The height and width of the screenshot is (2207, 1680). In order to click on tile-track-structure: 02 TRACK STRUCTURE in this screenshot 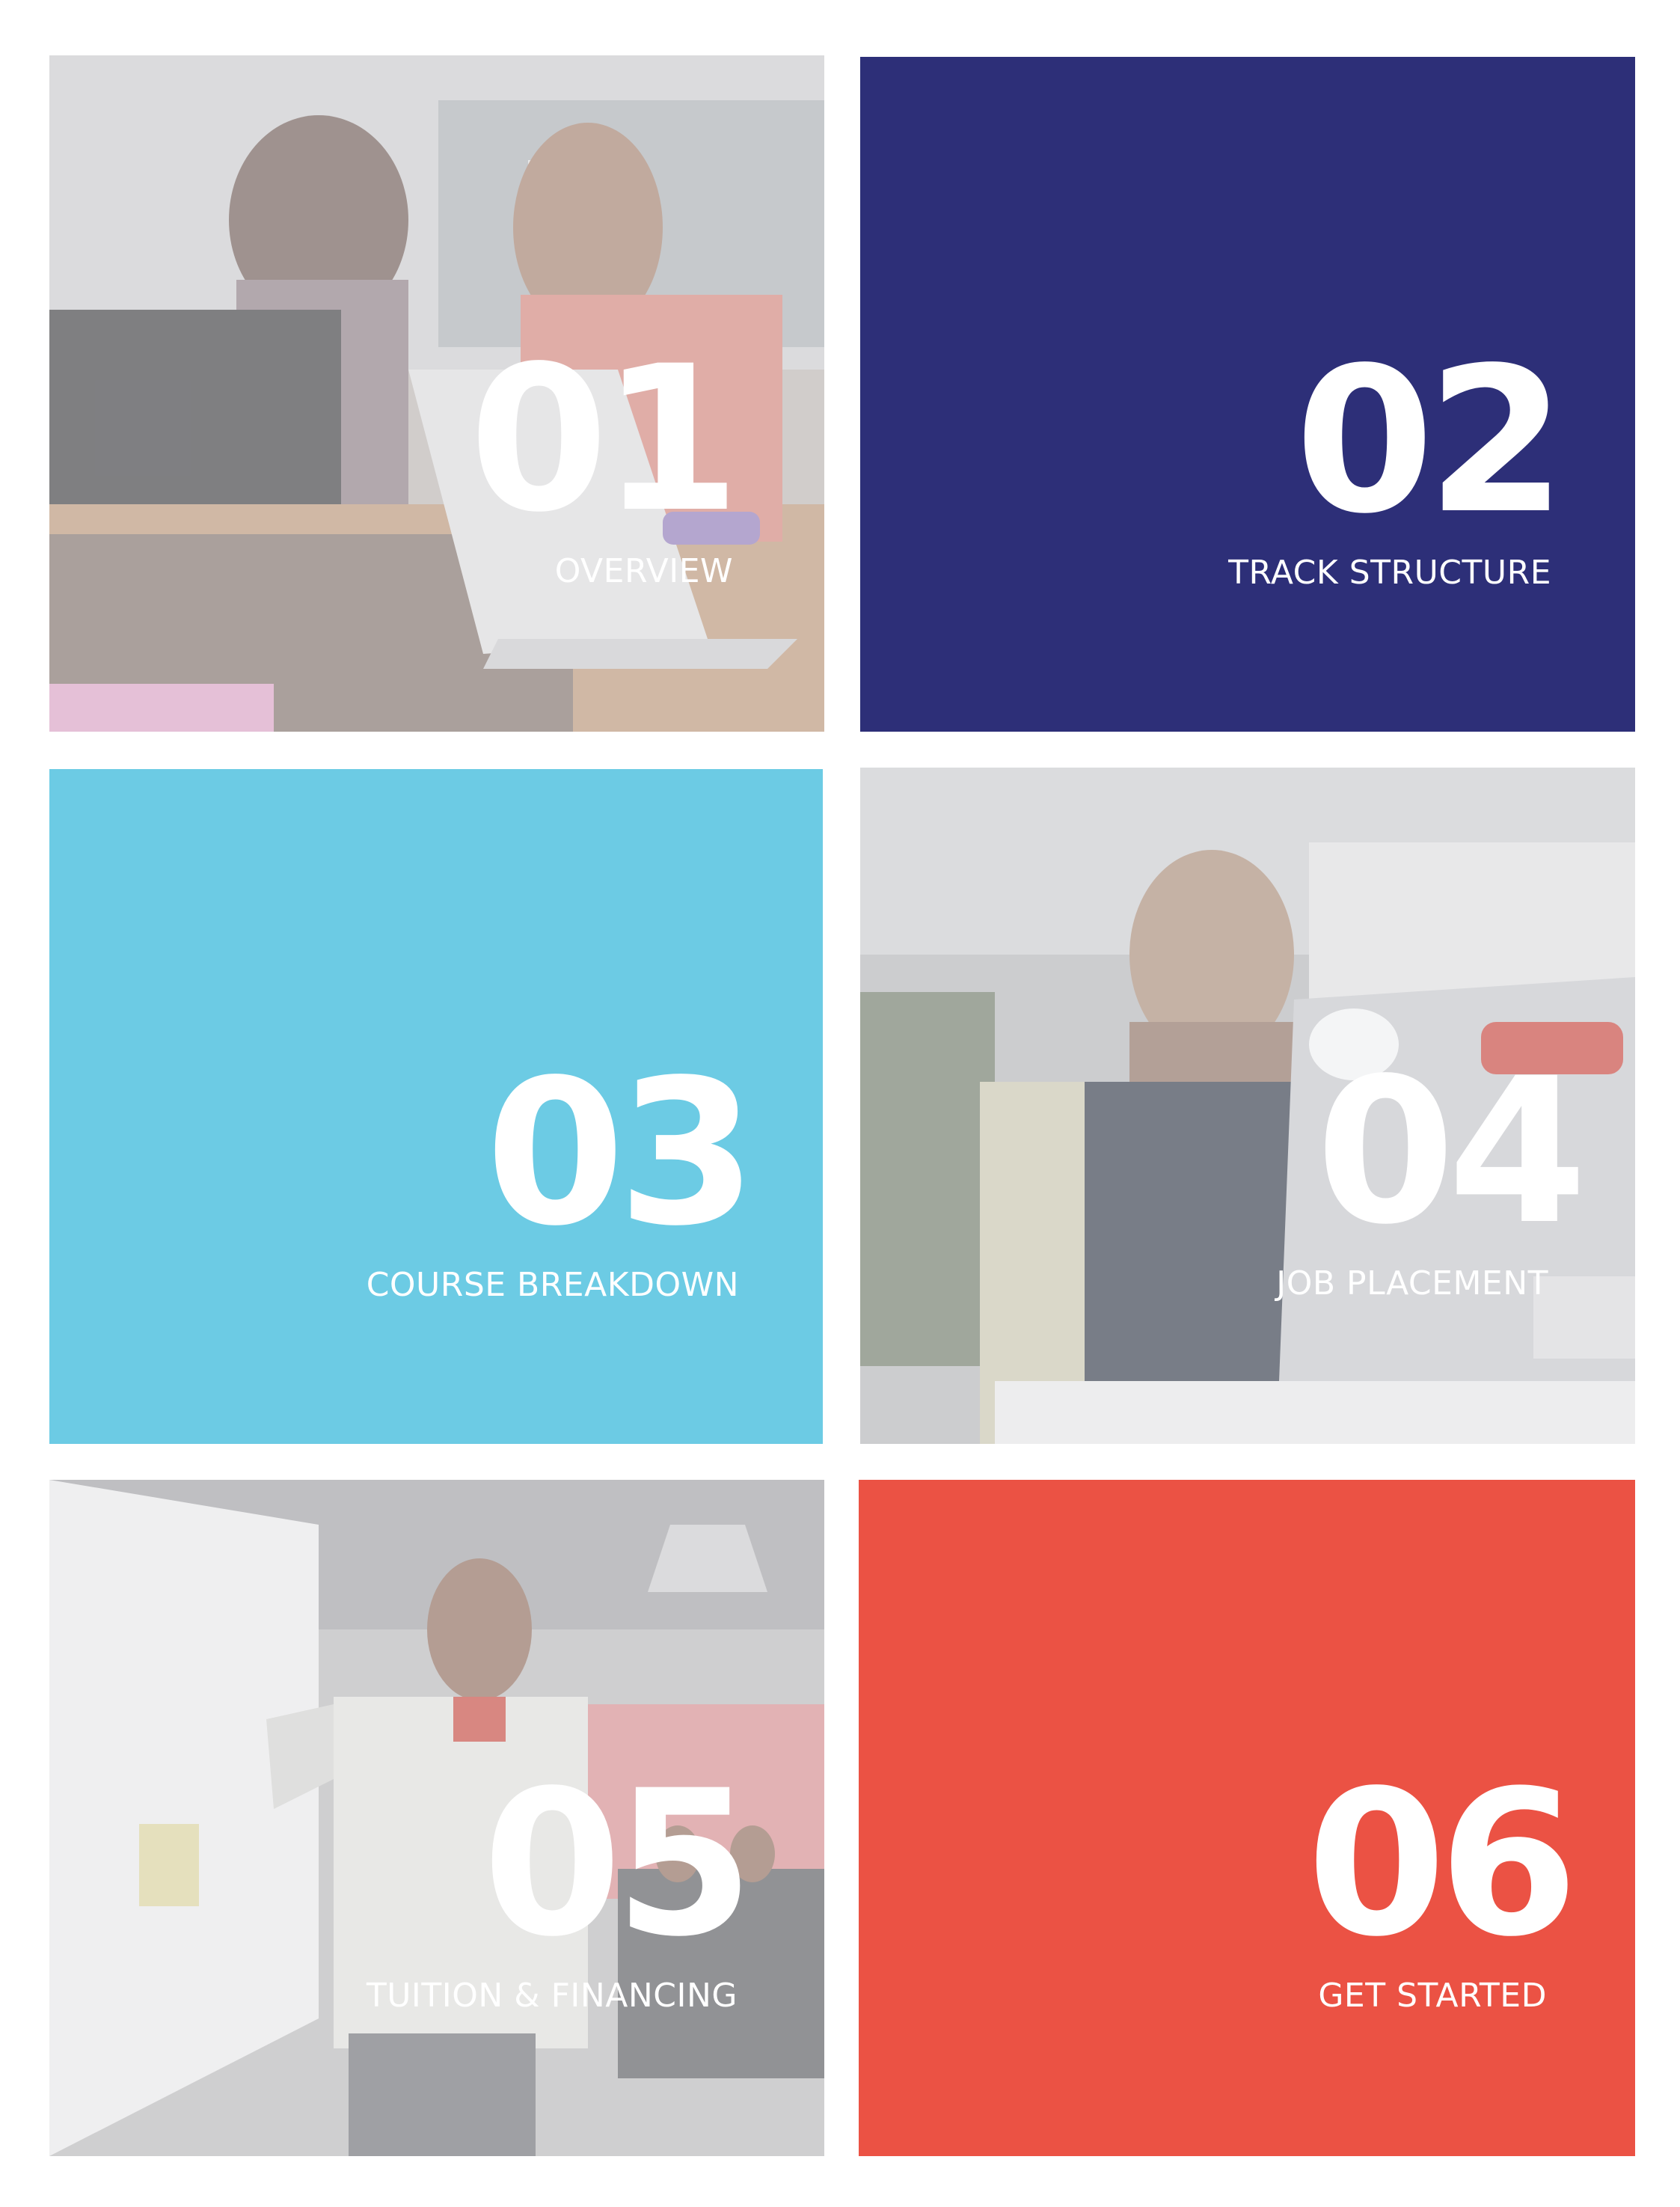, I will do `click(1247, 395)`.